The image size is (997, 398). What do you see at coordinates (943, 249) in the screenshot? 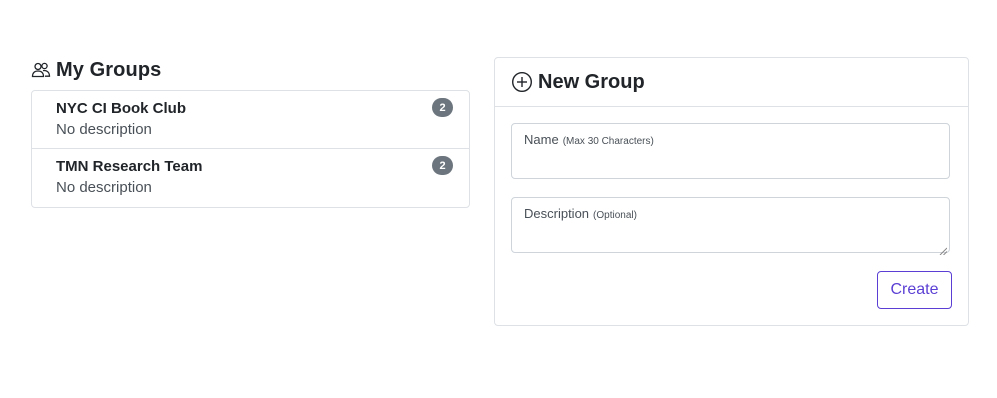
I see `resize-grip-icon` at bounding box center [943, 249].